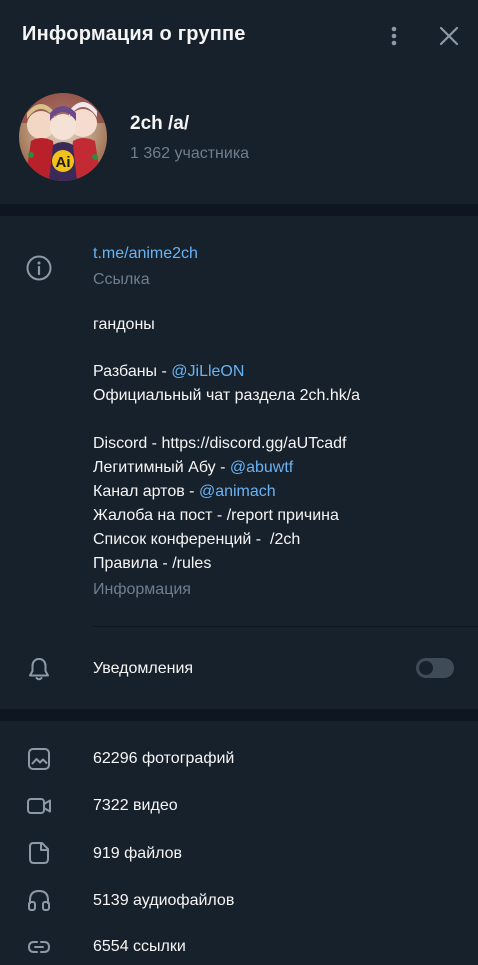 Image resolution: width=478 pixels, height=965 pixels. What do you see at coordinates (121, 279) in the screenshot?
I see `link-caption: Ссылка` at bounding box center [121, 279].